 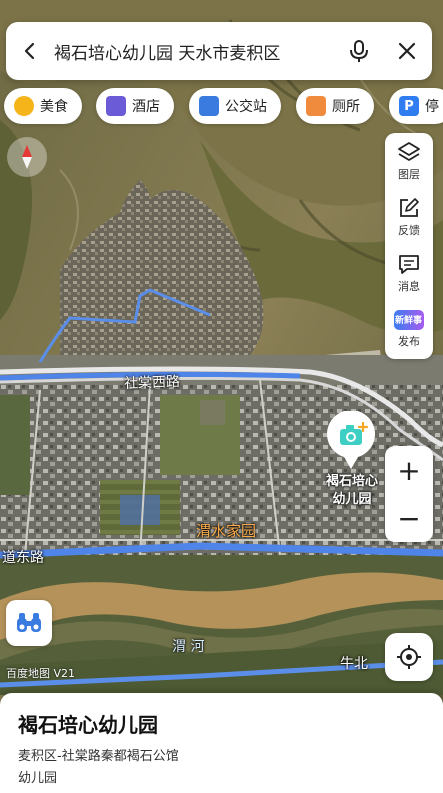 I want to click on publish-label: 发布, so click(x=409, y=341).